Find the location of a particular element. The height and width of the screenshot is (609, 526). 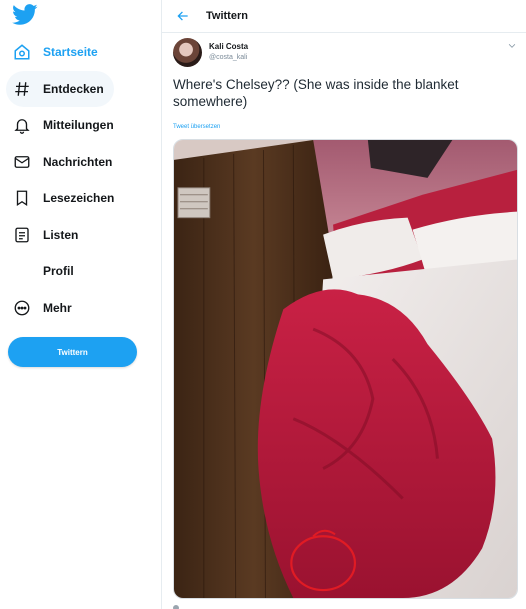

more-circle-icon is located at coordinates (22, 308).